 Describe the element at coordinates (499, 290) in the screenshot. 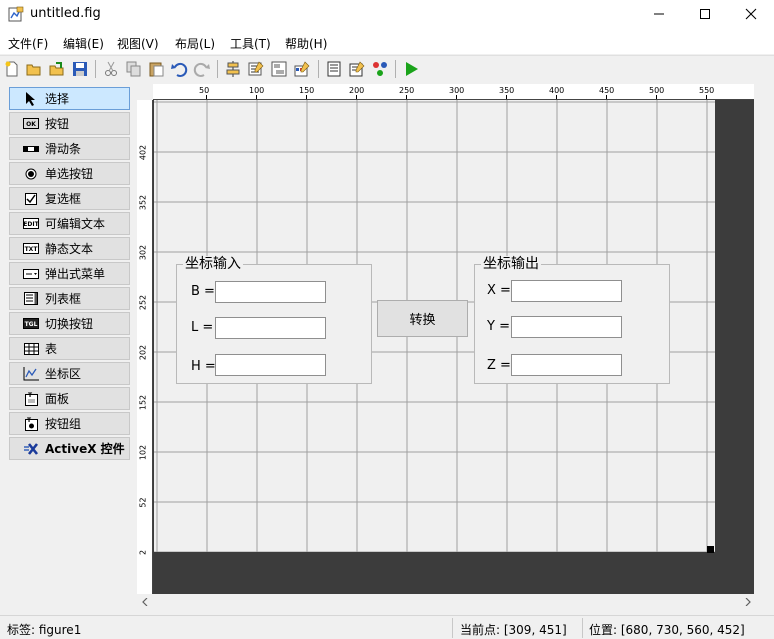

I see `label-x: X =` at that location.